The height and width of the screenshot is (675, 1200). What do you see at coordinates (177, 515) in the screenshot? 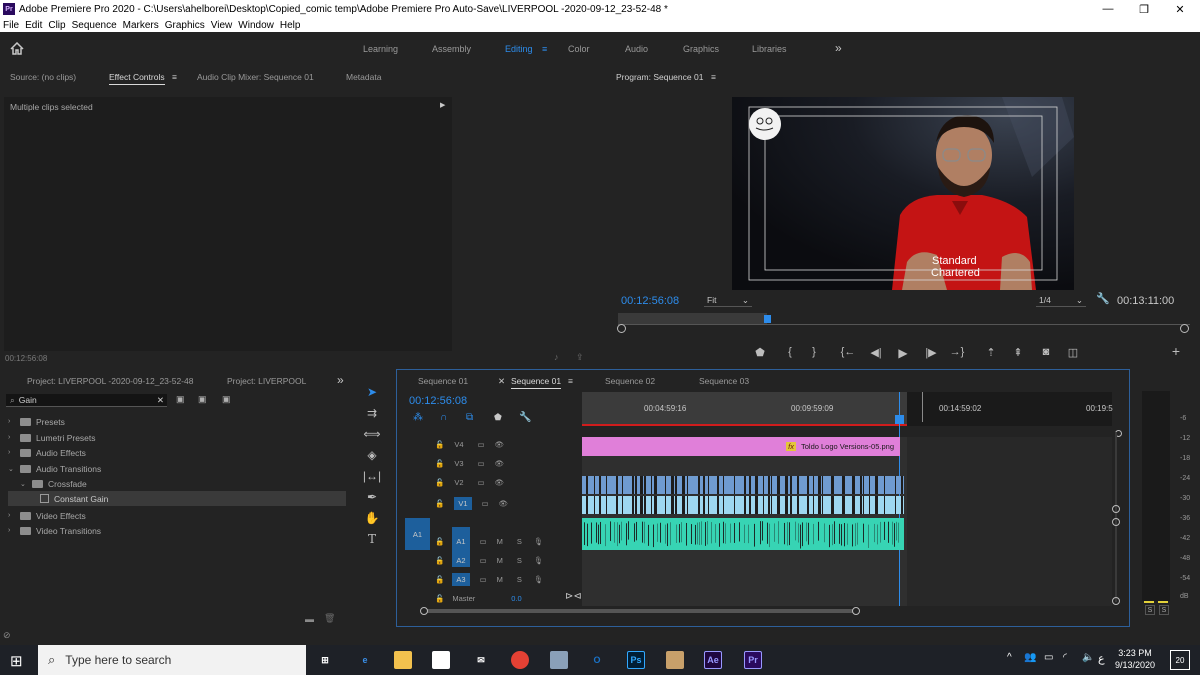
I see `tree-item-video-effects: › Video Effects` at bounding box center [177, 515].